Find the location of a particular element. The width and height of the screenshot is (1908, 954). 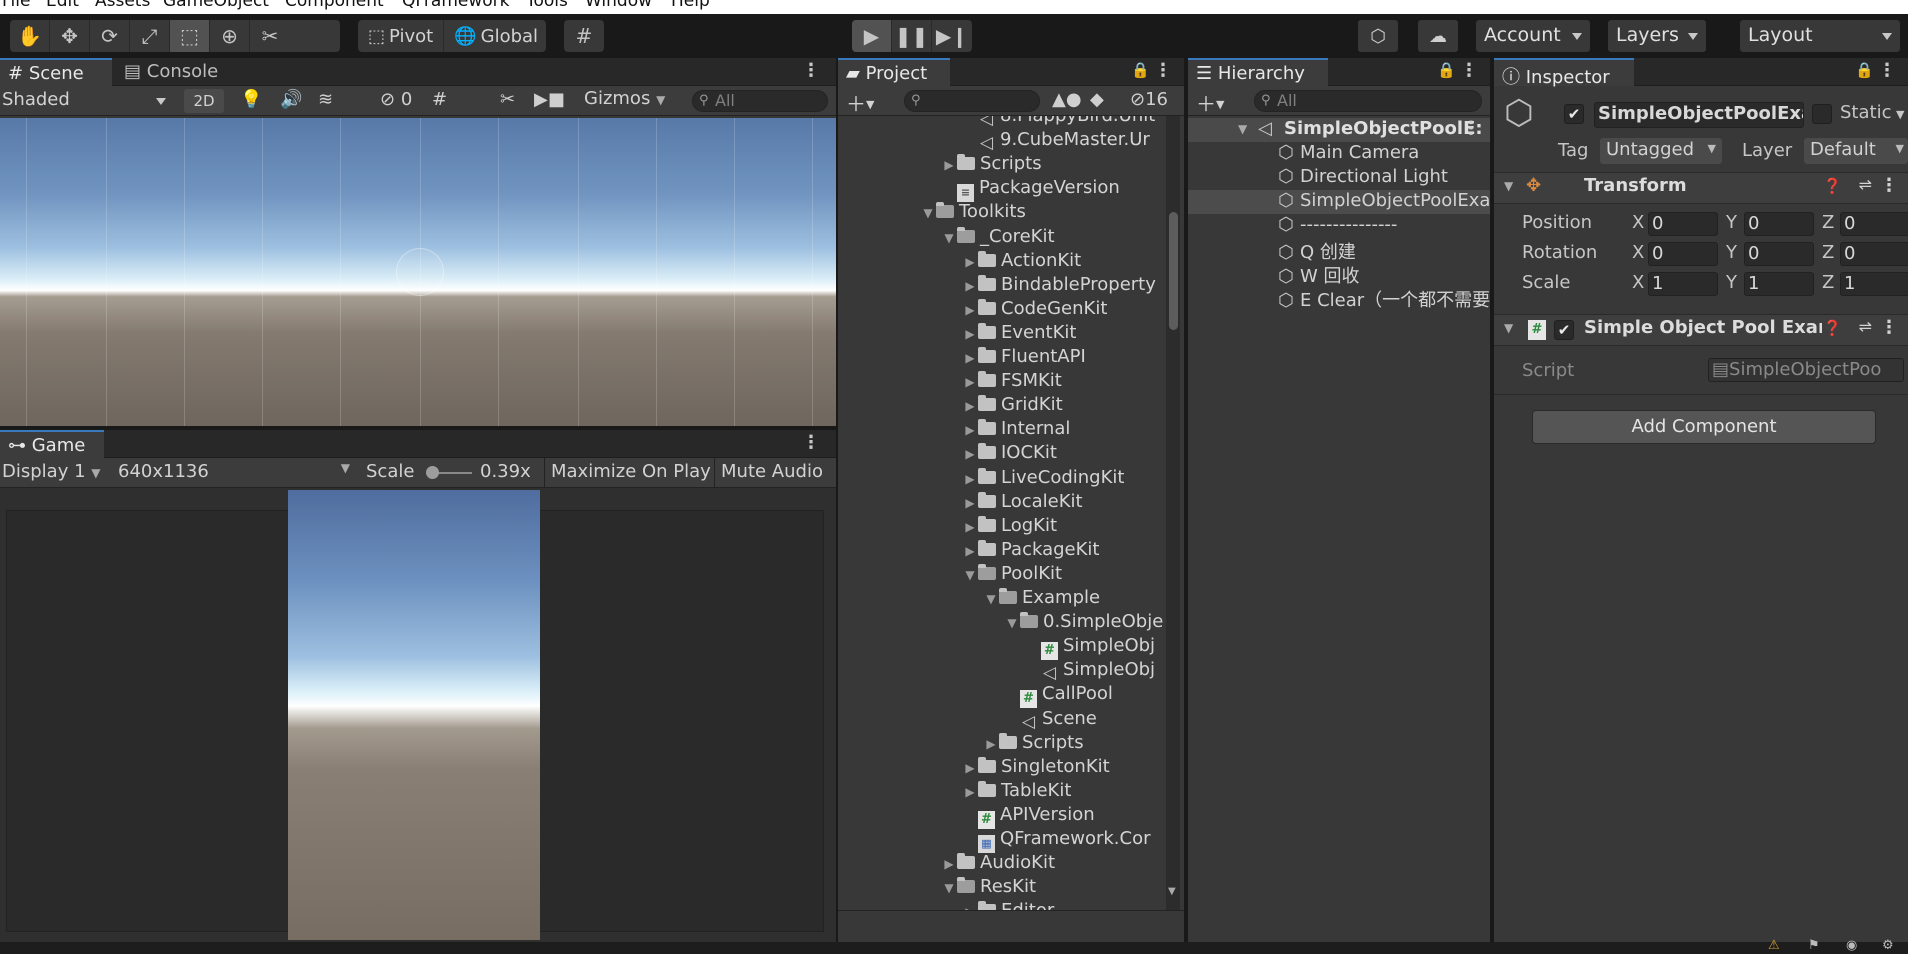

display-dropdown: Display 1 ▼ is located at coordinates (58, 471).